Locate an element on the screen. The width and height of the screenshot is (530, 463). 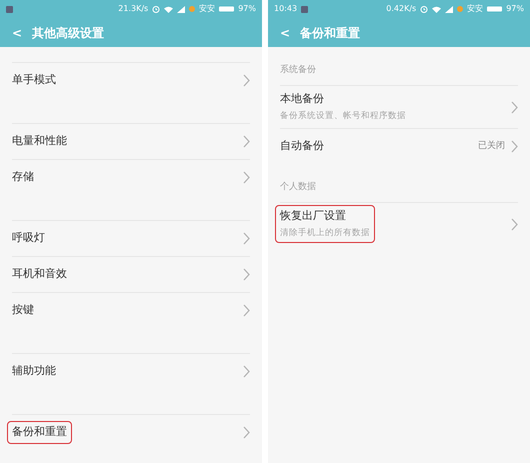
settings-row: 本地备份 备份系统设置、帐号和程序数据 is located at coordinates (399, 106).